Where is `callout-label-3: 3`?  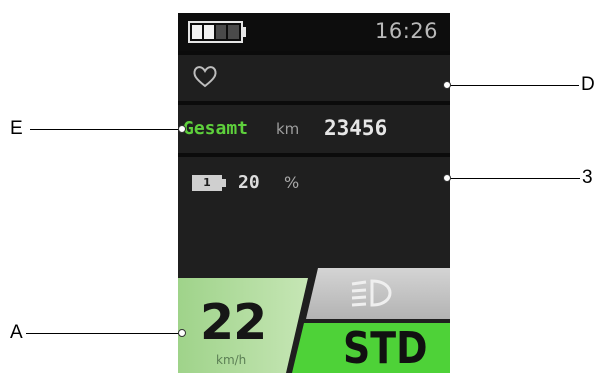
callout-label-3: 3 is located at coordinates (587, 177).